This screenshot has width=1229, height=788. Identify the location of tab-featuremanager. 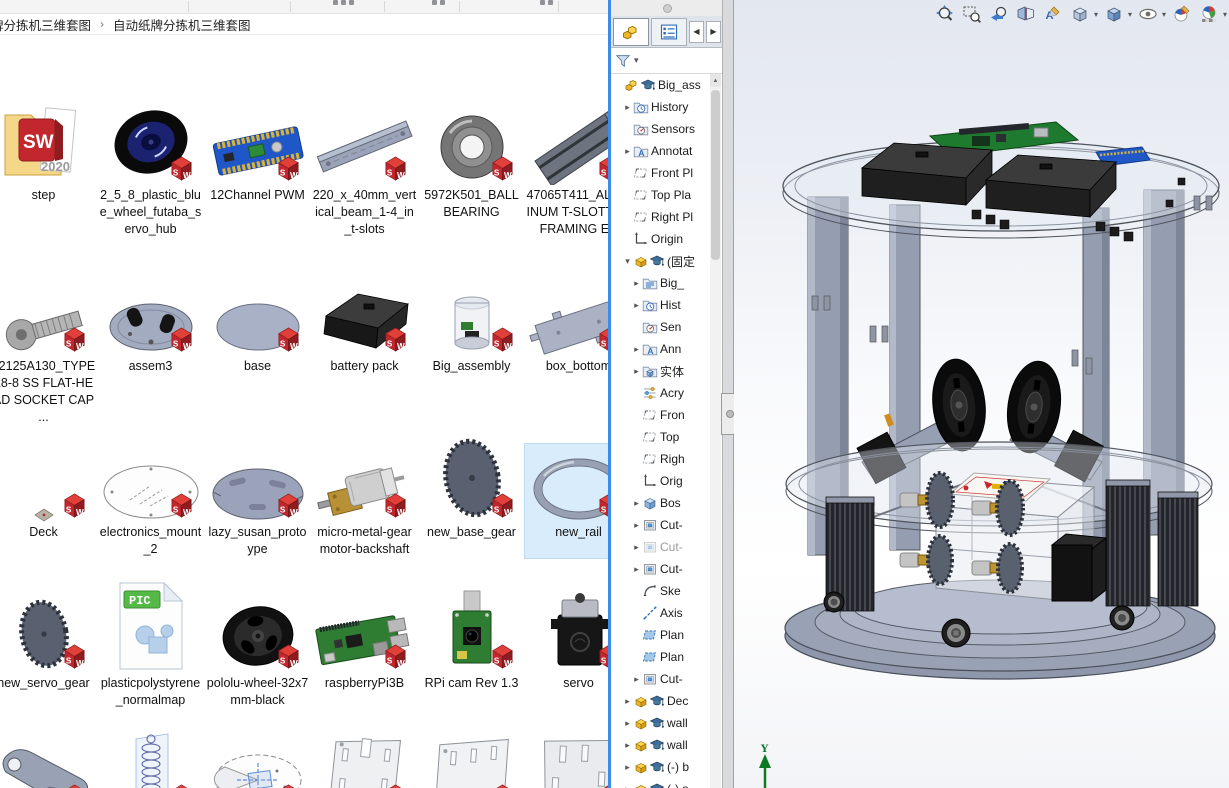
(631, 31).